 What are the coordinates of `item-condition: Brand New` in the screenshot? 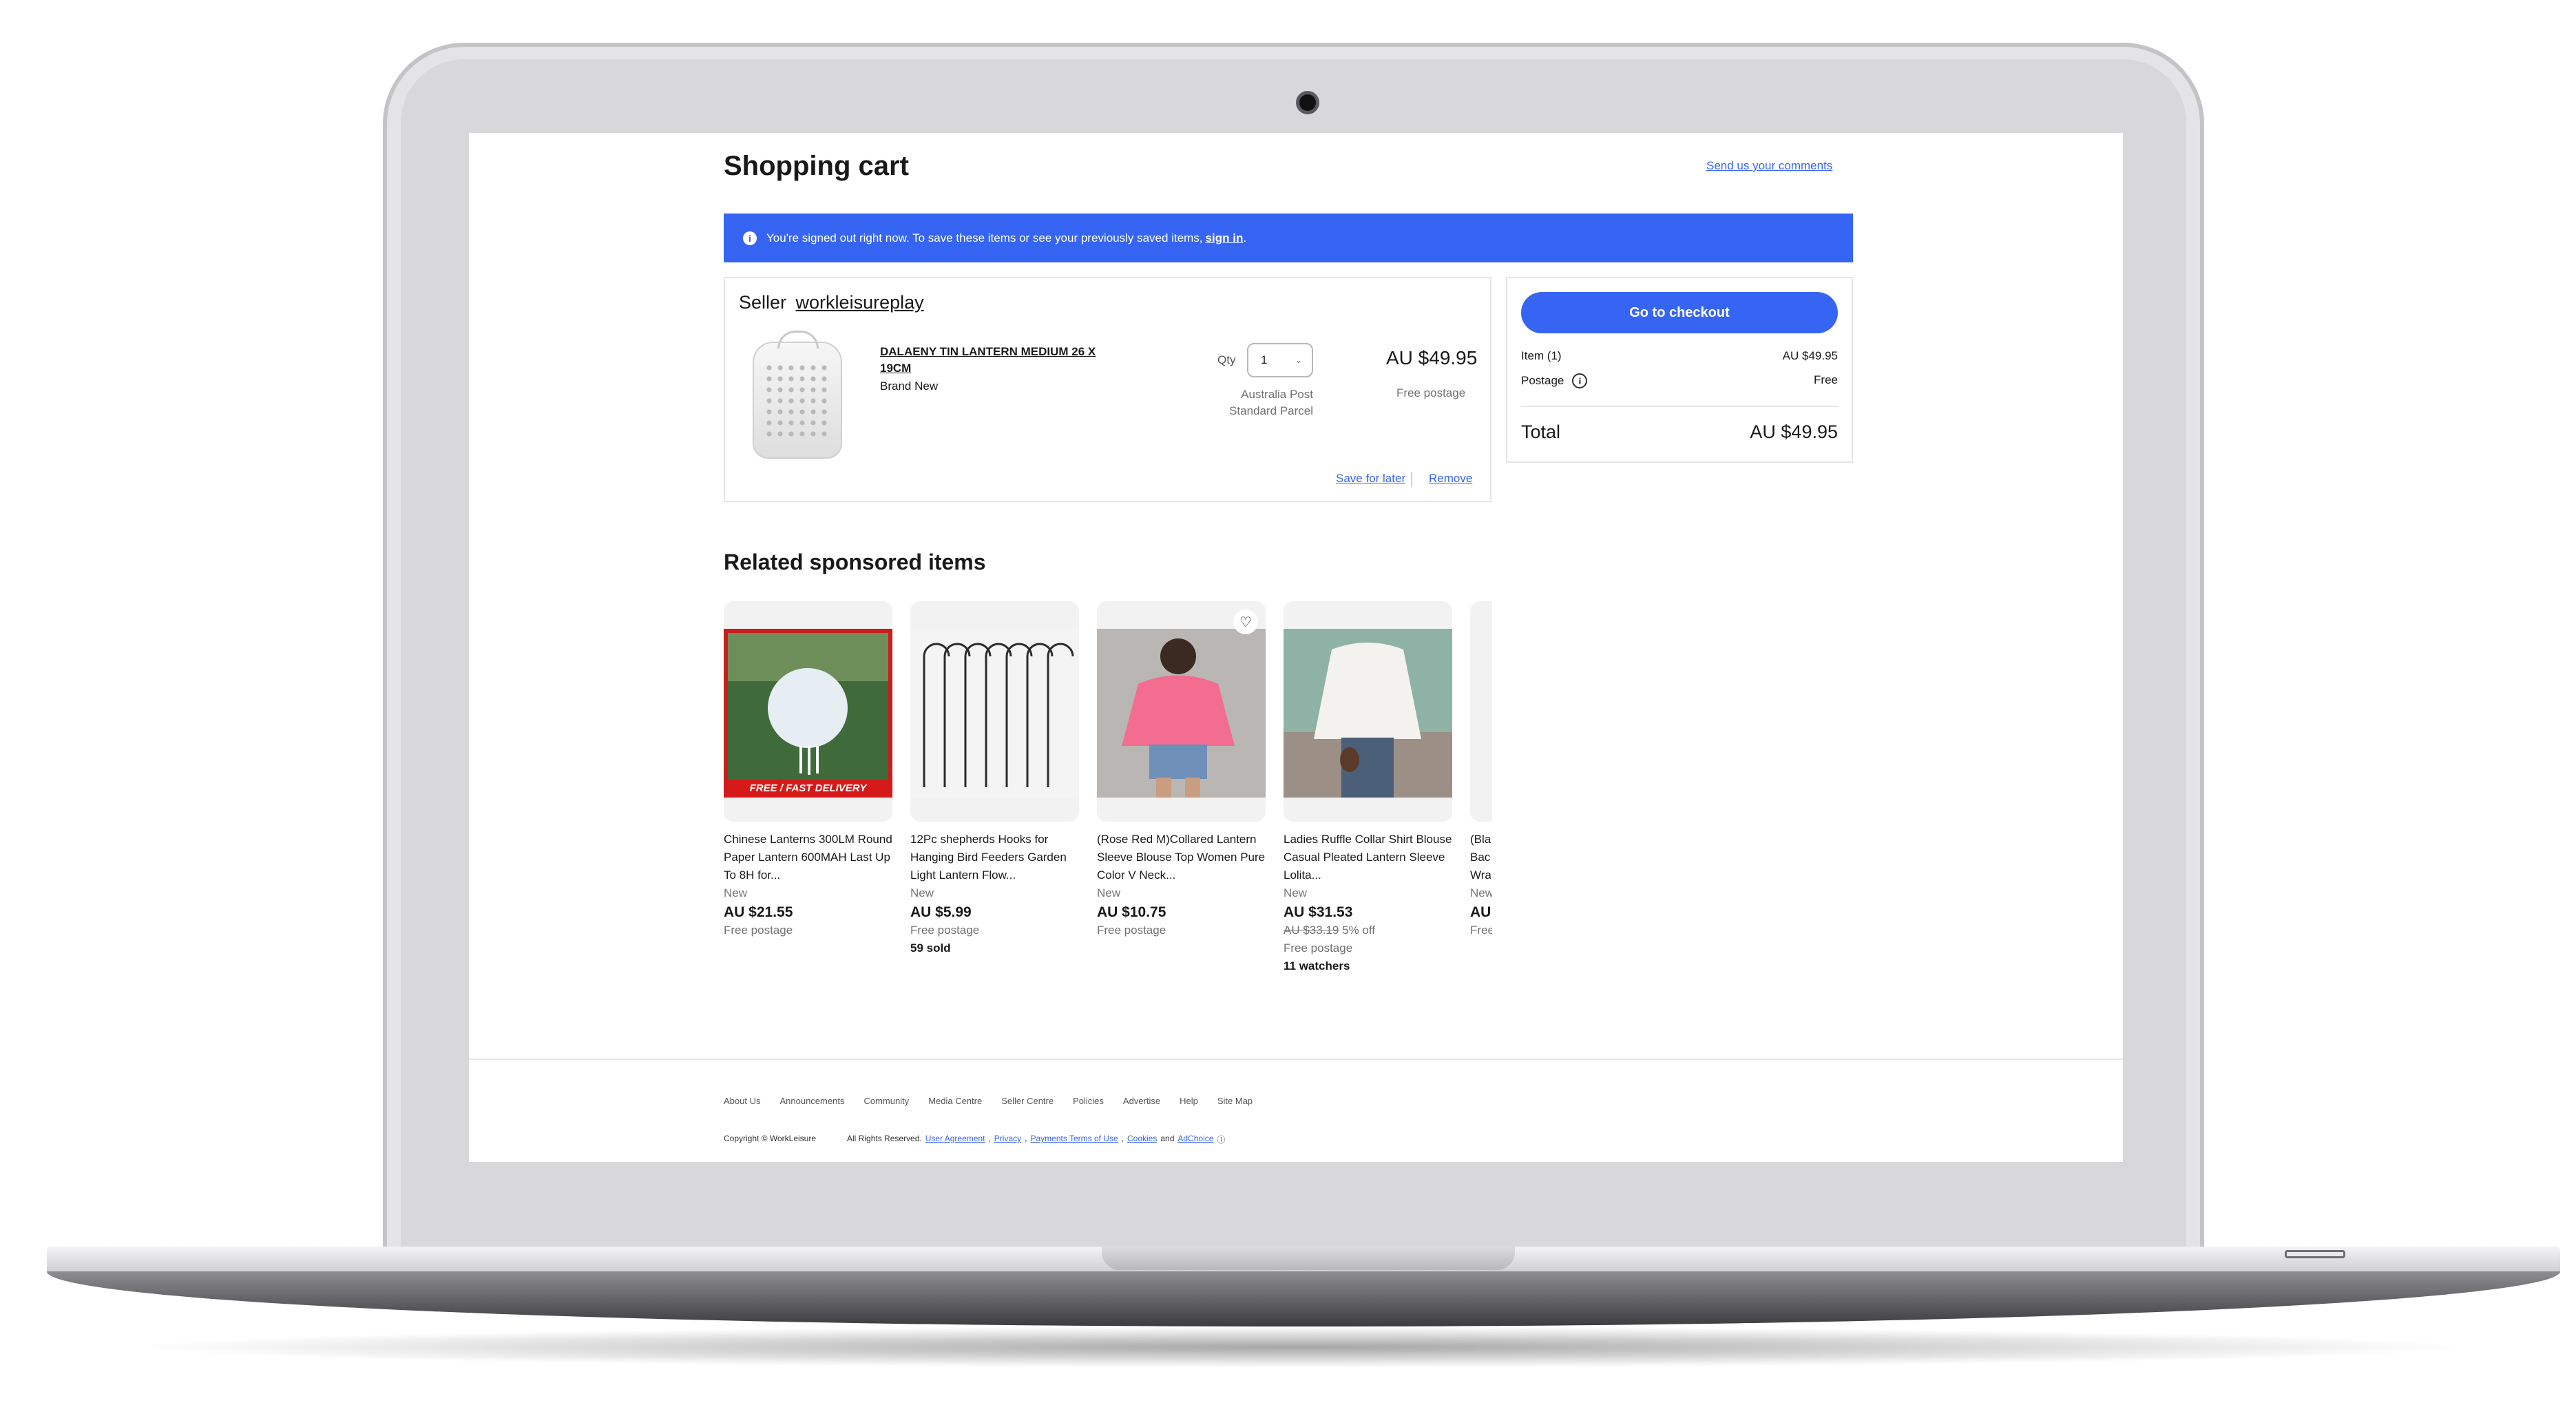 It's located at (909, 386).